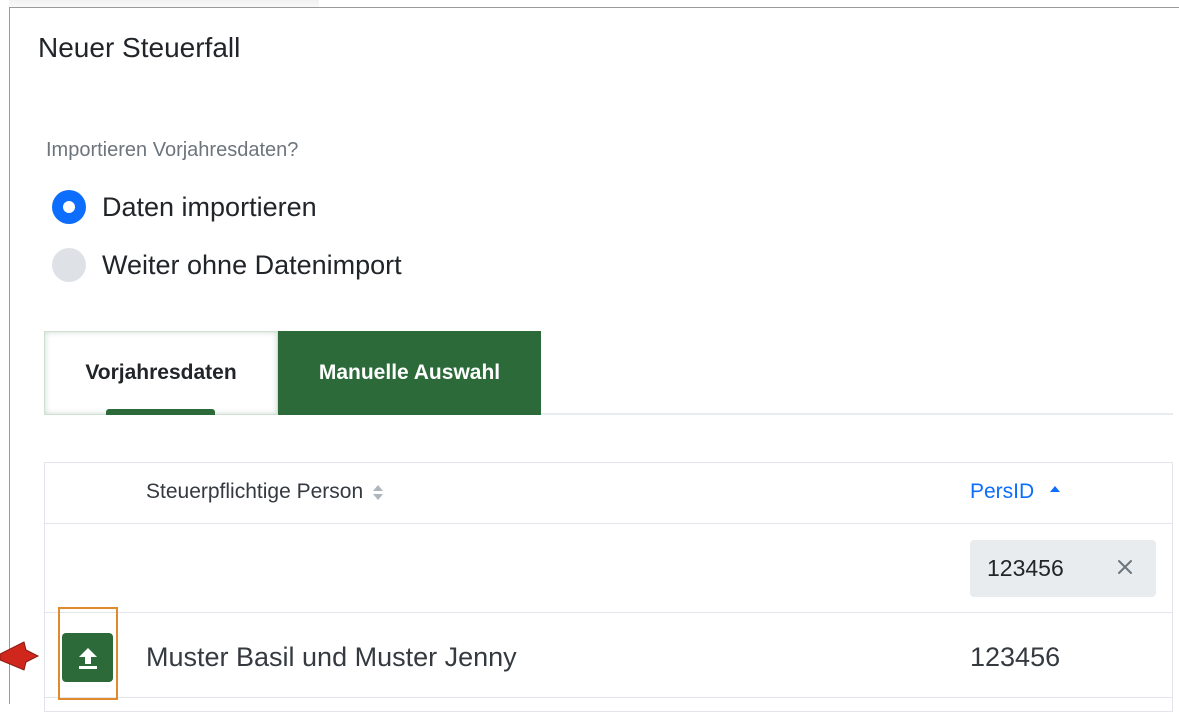 The width and height of the screenshot is (1179, 712). What do you see at coordinates (1055, 489) in the screenshot?
I see `sort-ascending-icon` at bounding box center [1055, 489].